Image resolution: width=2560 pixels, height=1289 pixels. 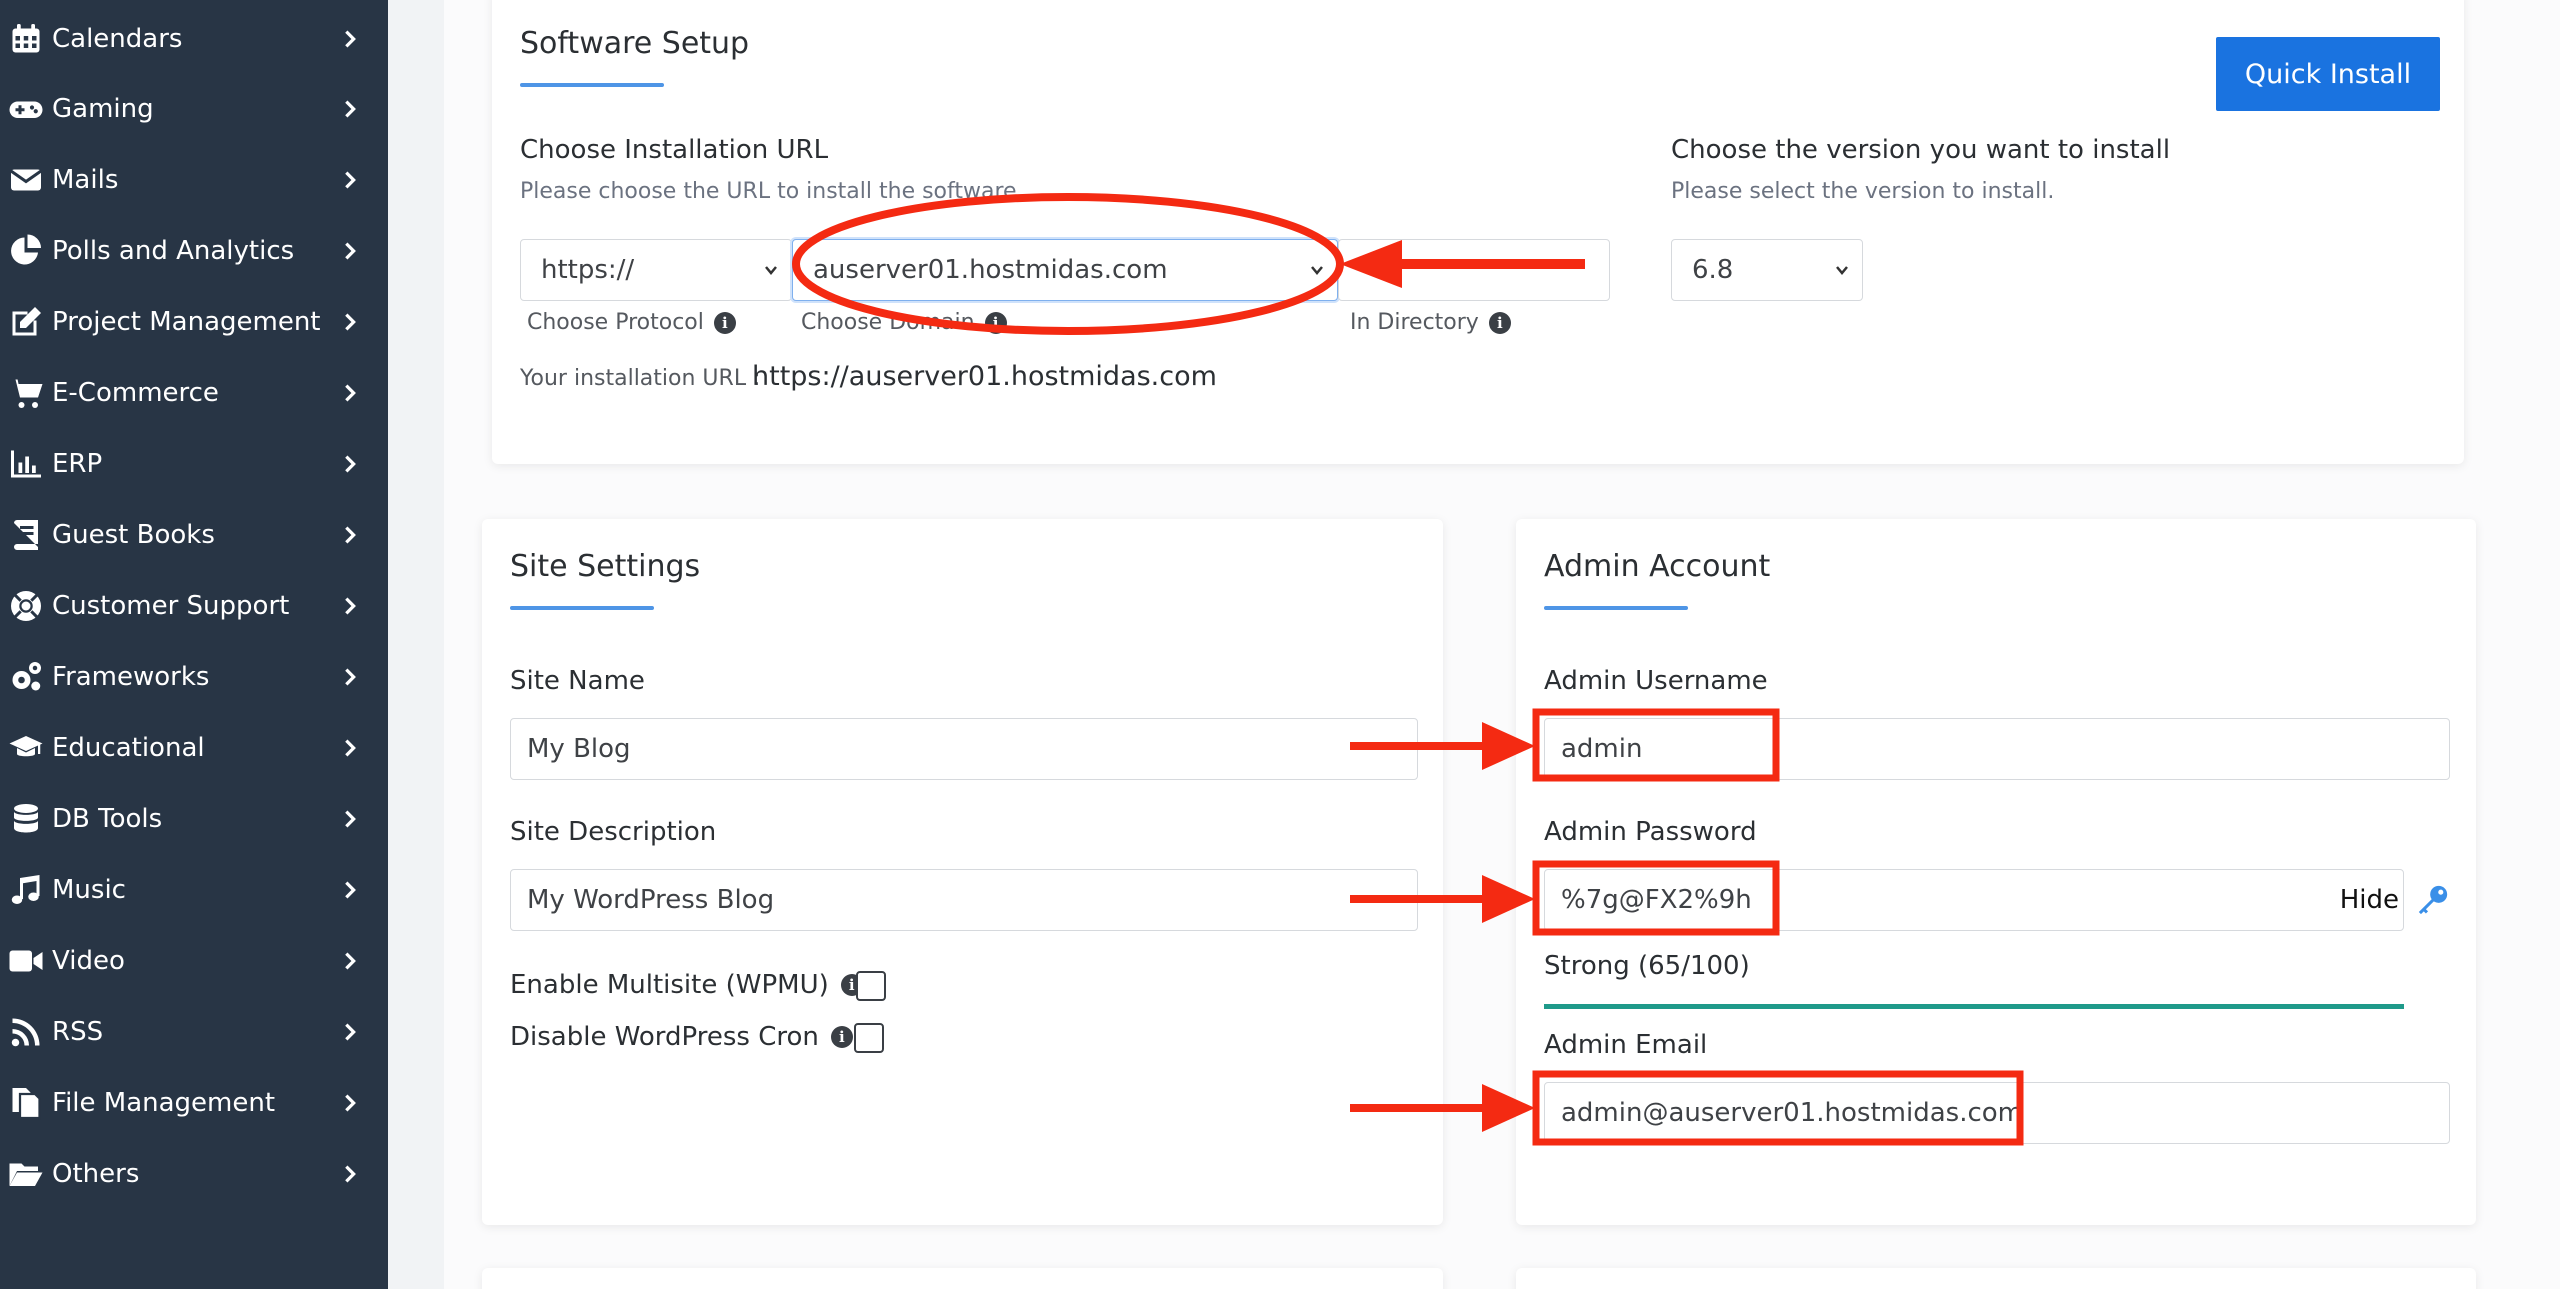 I want to click on disable-cron-row: Disable WordPress Cron i, so click(x=681, y=1037).